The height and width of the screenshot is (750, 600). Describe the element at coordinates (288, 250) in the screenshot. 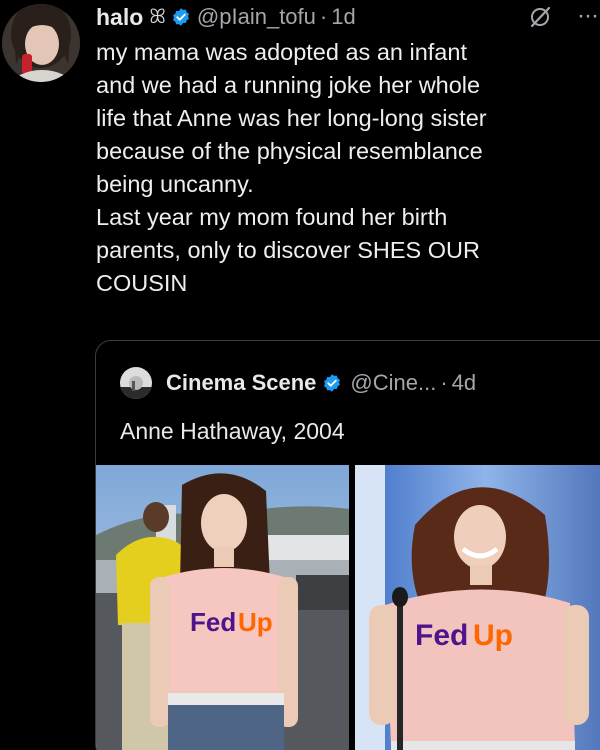

I see `tweet-line: parents, only to discover SHES OUR` at that location.